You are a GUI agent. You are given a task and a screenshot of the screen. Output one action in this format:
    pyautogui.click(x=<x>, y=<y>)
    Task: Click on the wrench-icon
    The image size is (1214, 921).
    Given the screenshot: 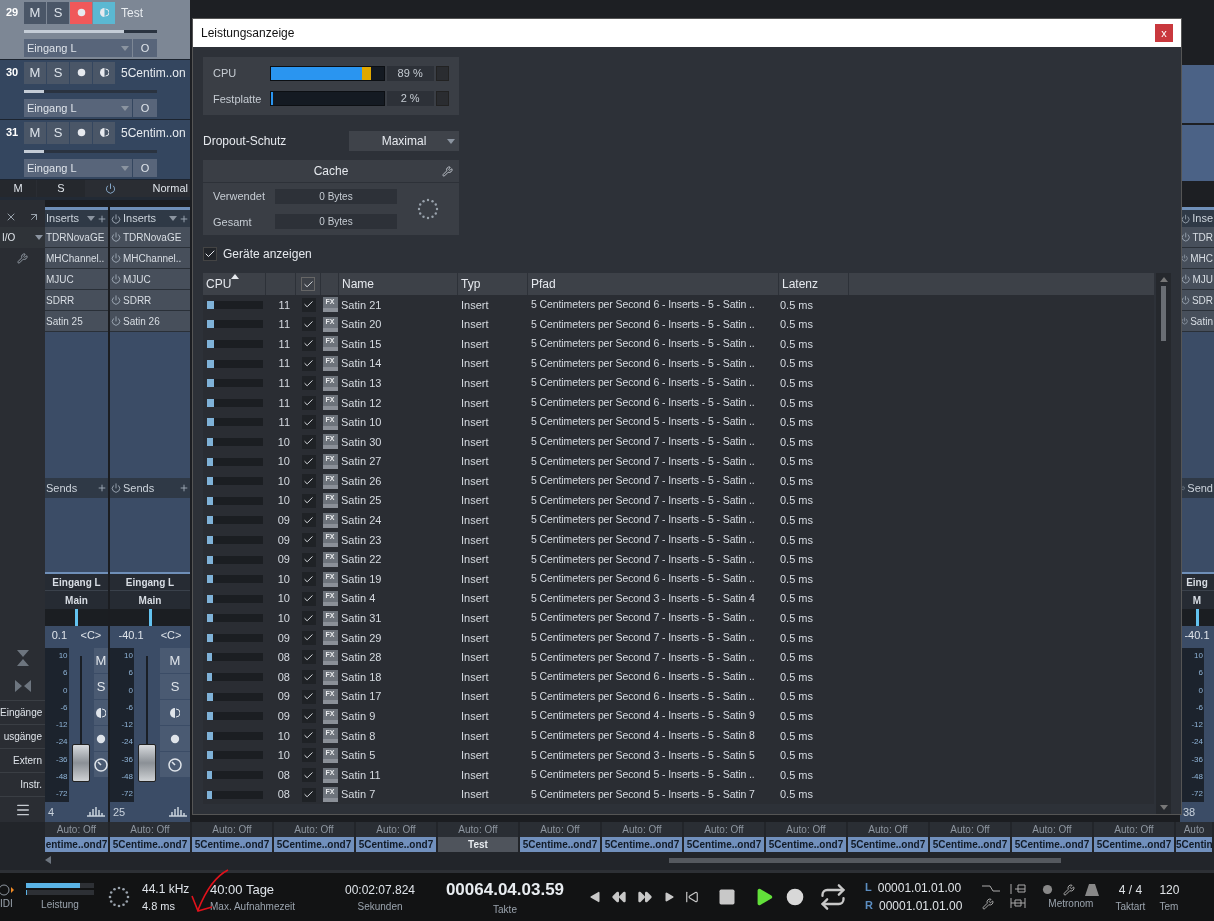 What is the action you would take?
    pyautogui.click(x=447, y=171)
    